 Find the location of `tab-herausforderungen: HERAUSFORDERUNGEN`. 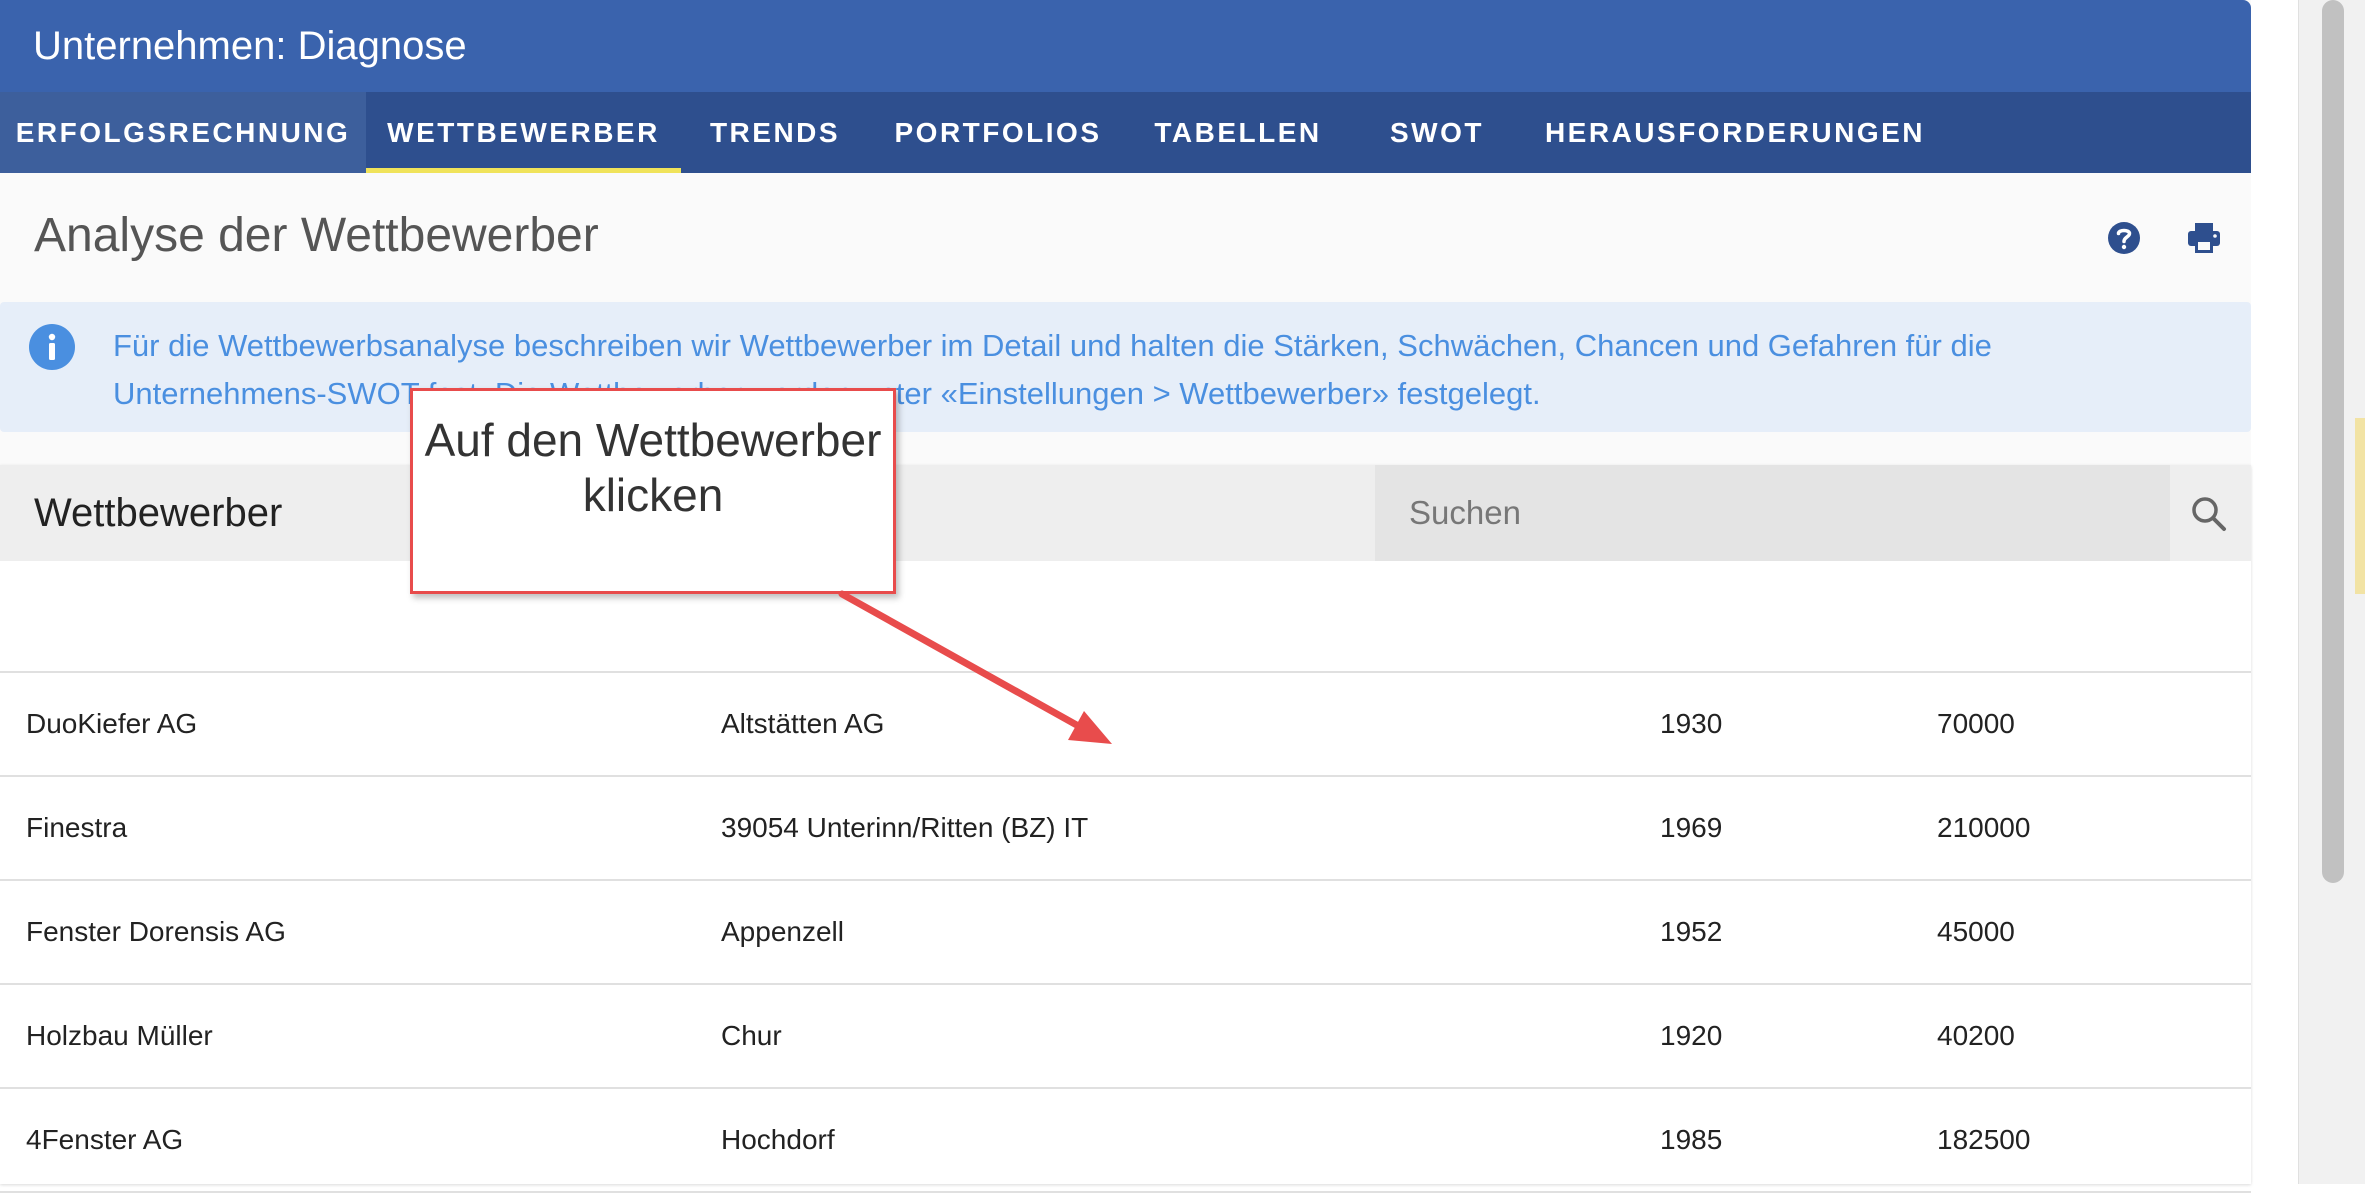

tab-herausforderungen: HERAUSFORDERUNGEN is located at coordinates (1735, 132).